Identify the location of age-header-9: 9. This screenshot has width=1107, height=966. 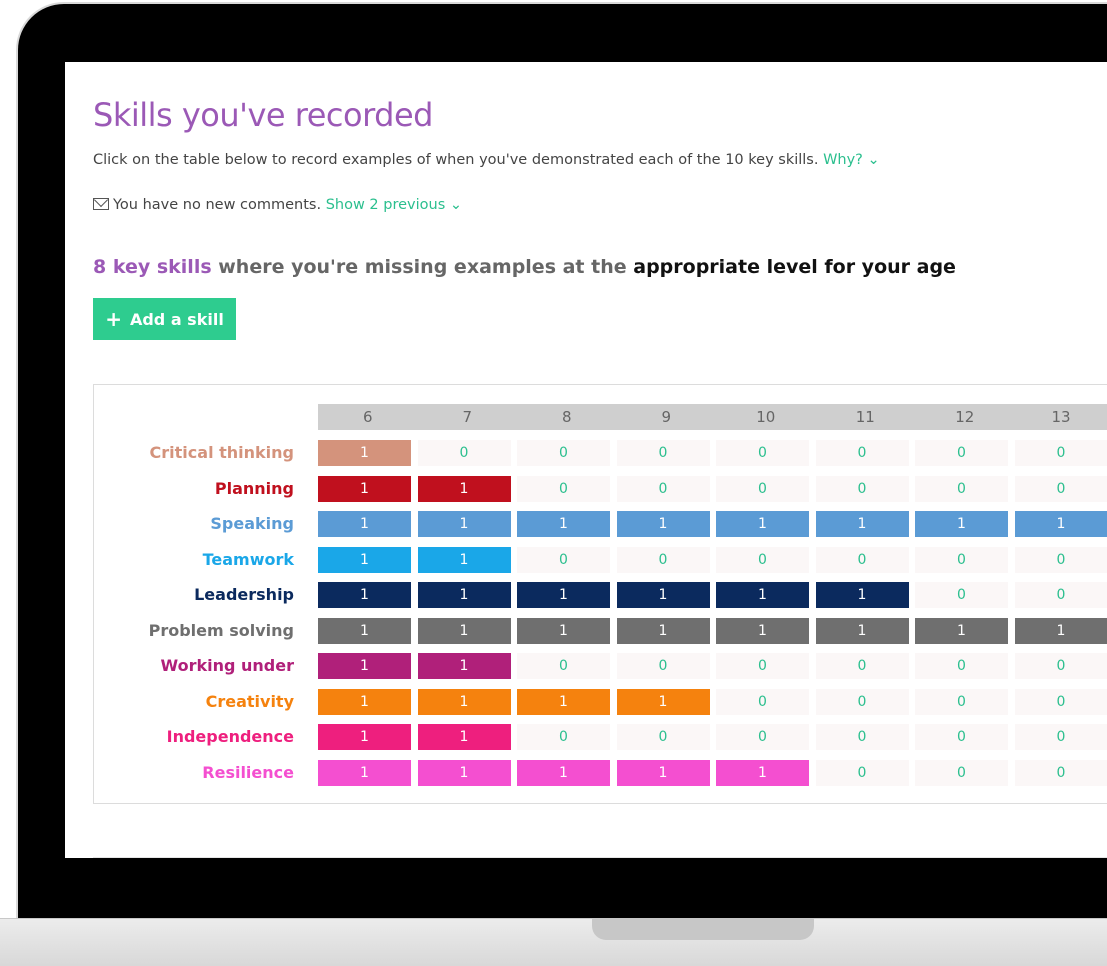
(667, 417).